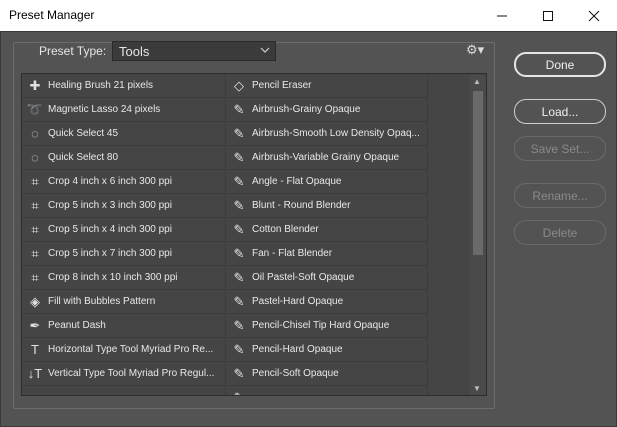 This screenshot has width=617, height=427. I want to click on list-item-label: Crop 5 inch x 3 inch 300 ppi, so click(110, 205).